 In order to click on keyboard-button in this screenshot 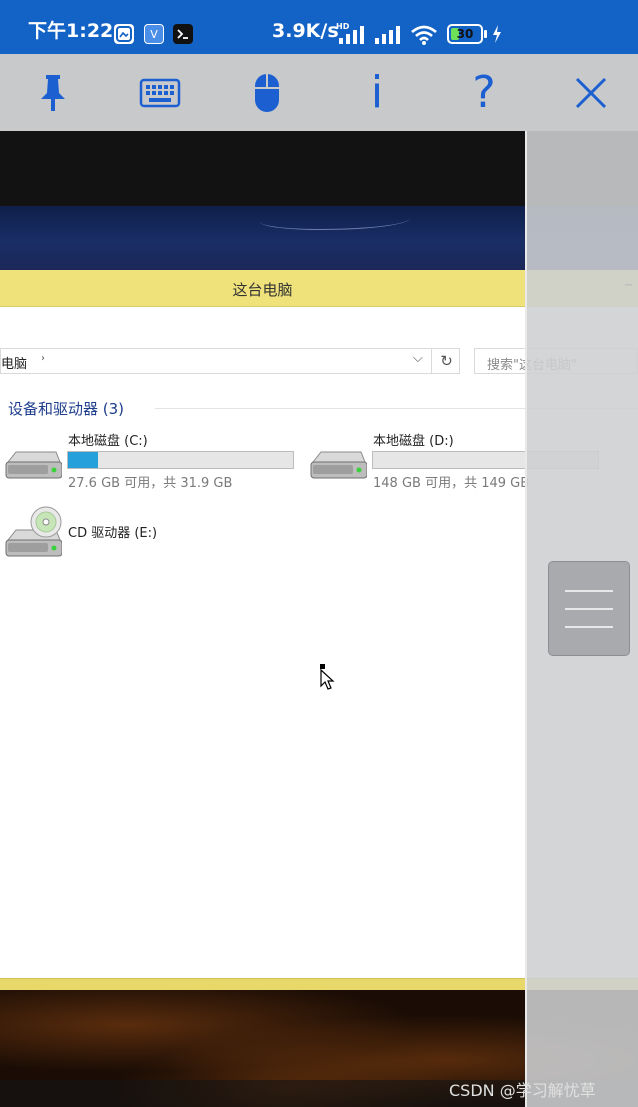, I will do `click(160, 93)`.